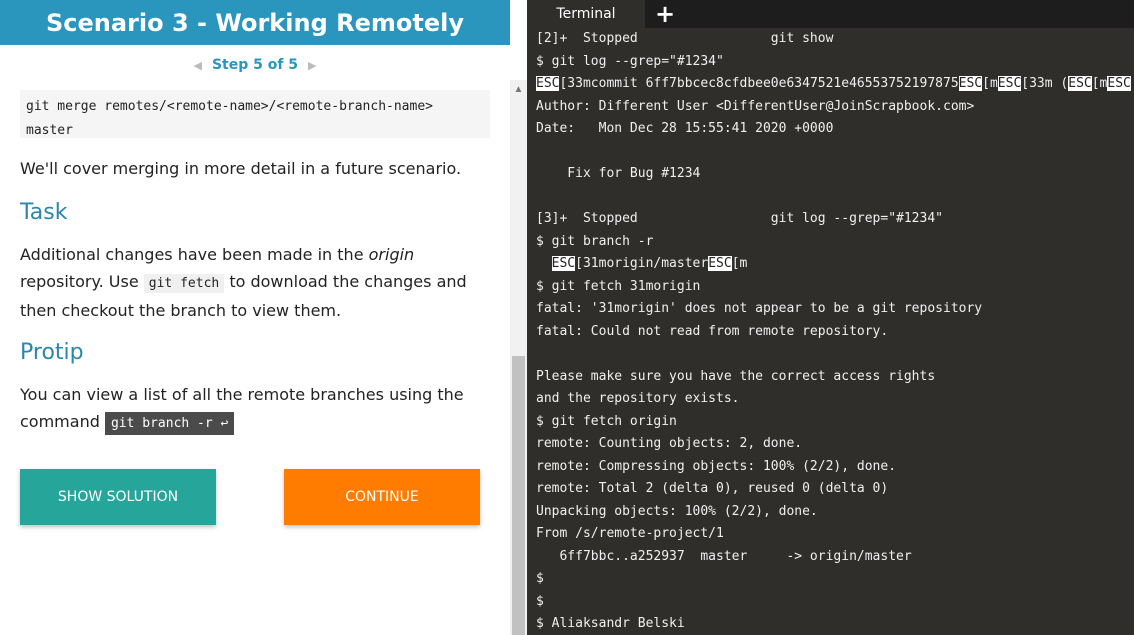  I want to click on terminal-line: 6ff7bbc..a252937 master -> origin/master, so click(724, 556).